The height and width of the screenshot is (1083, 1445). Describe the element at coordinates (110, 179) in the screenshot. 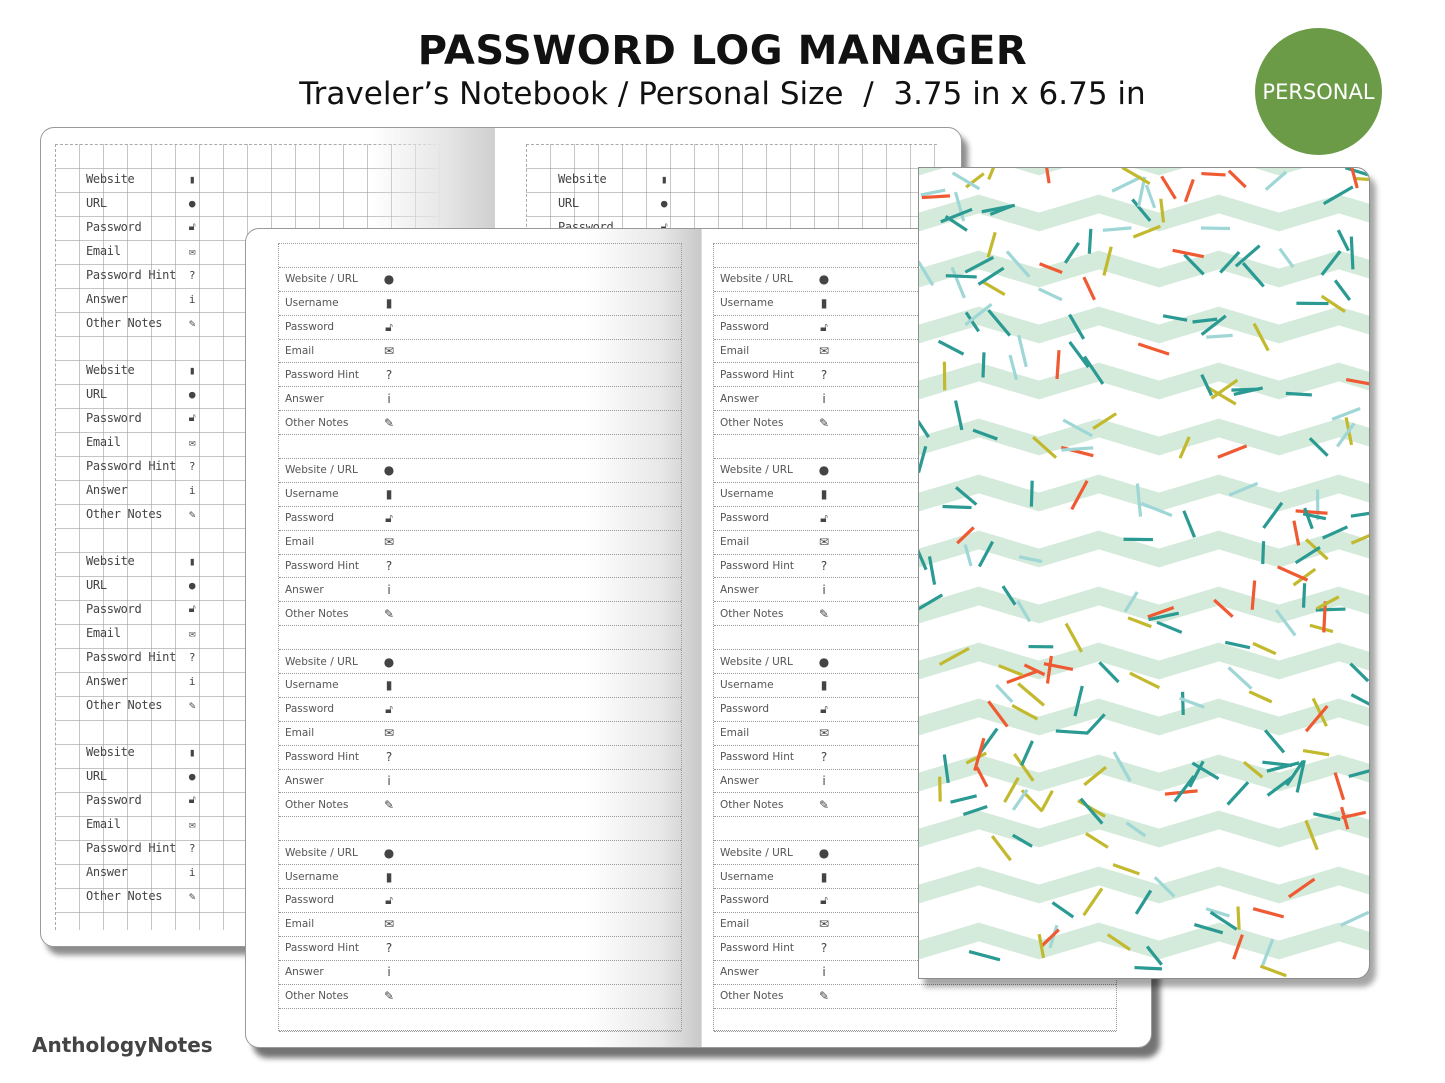

I see `field-label: Website` at that location.